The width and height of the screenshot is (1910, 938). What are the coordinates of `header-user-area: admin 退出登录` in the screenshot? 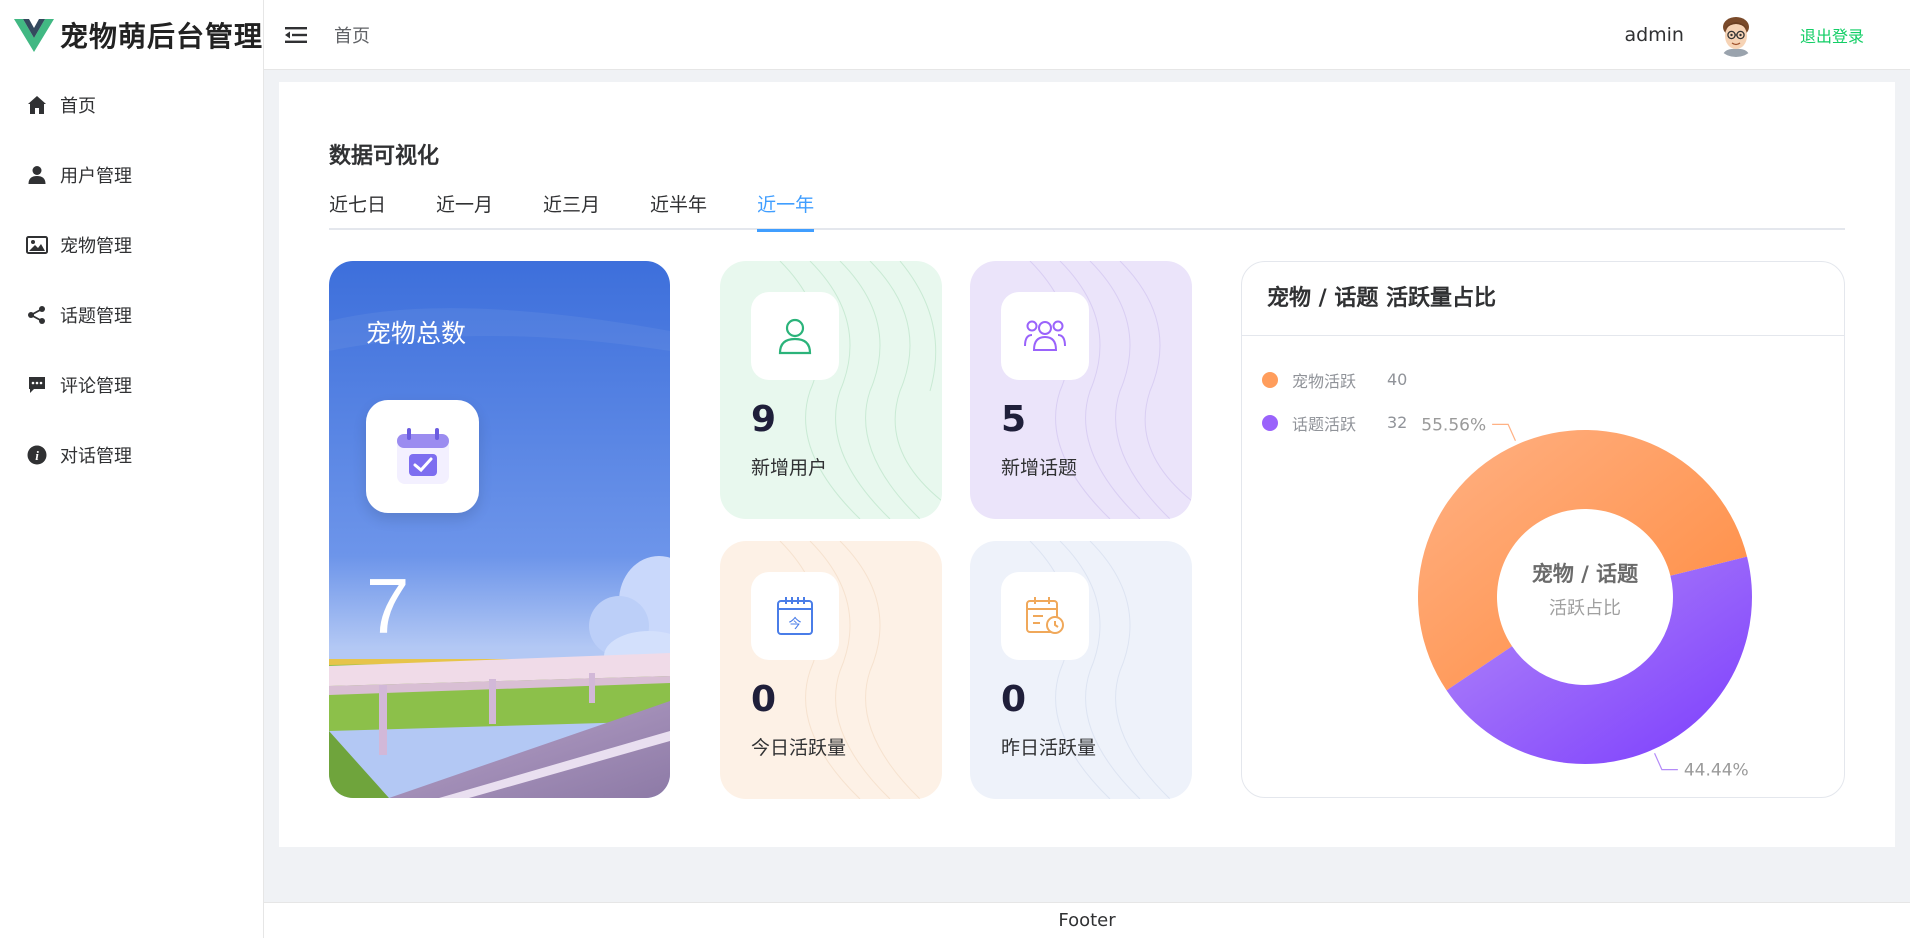 It's located at (1744, 35).